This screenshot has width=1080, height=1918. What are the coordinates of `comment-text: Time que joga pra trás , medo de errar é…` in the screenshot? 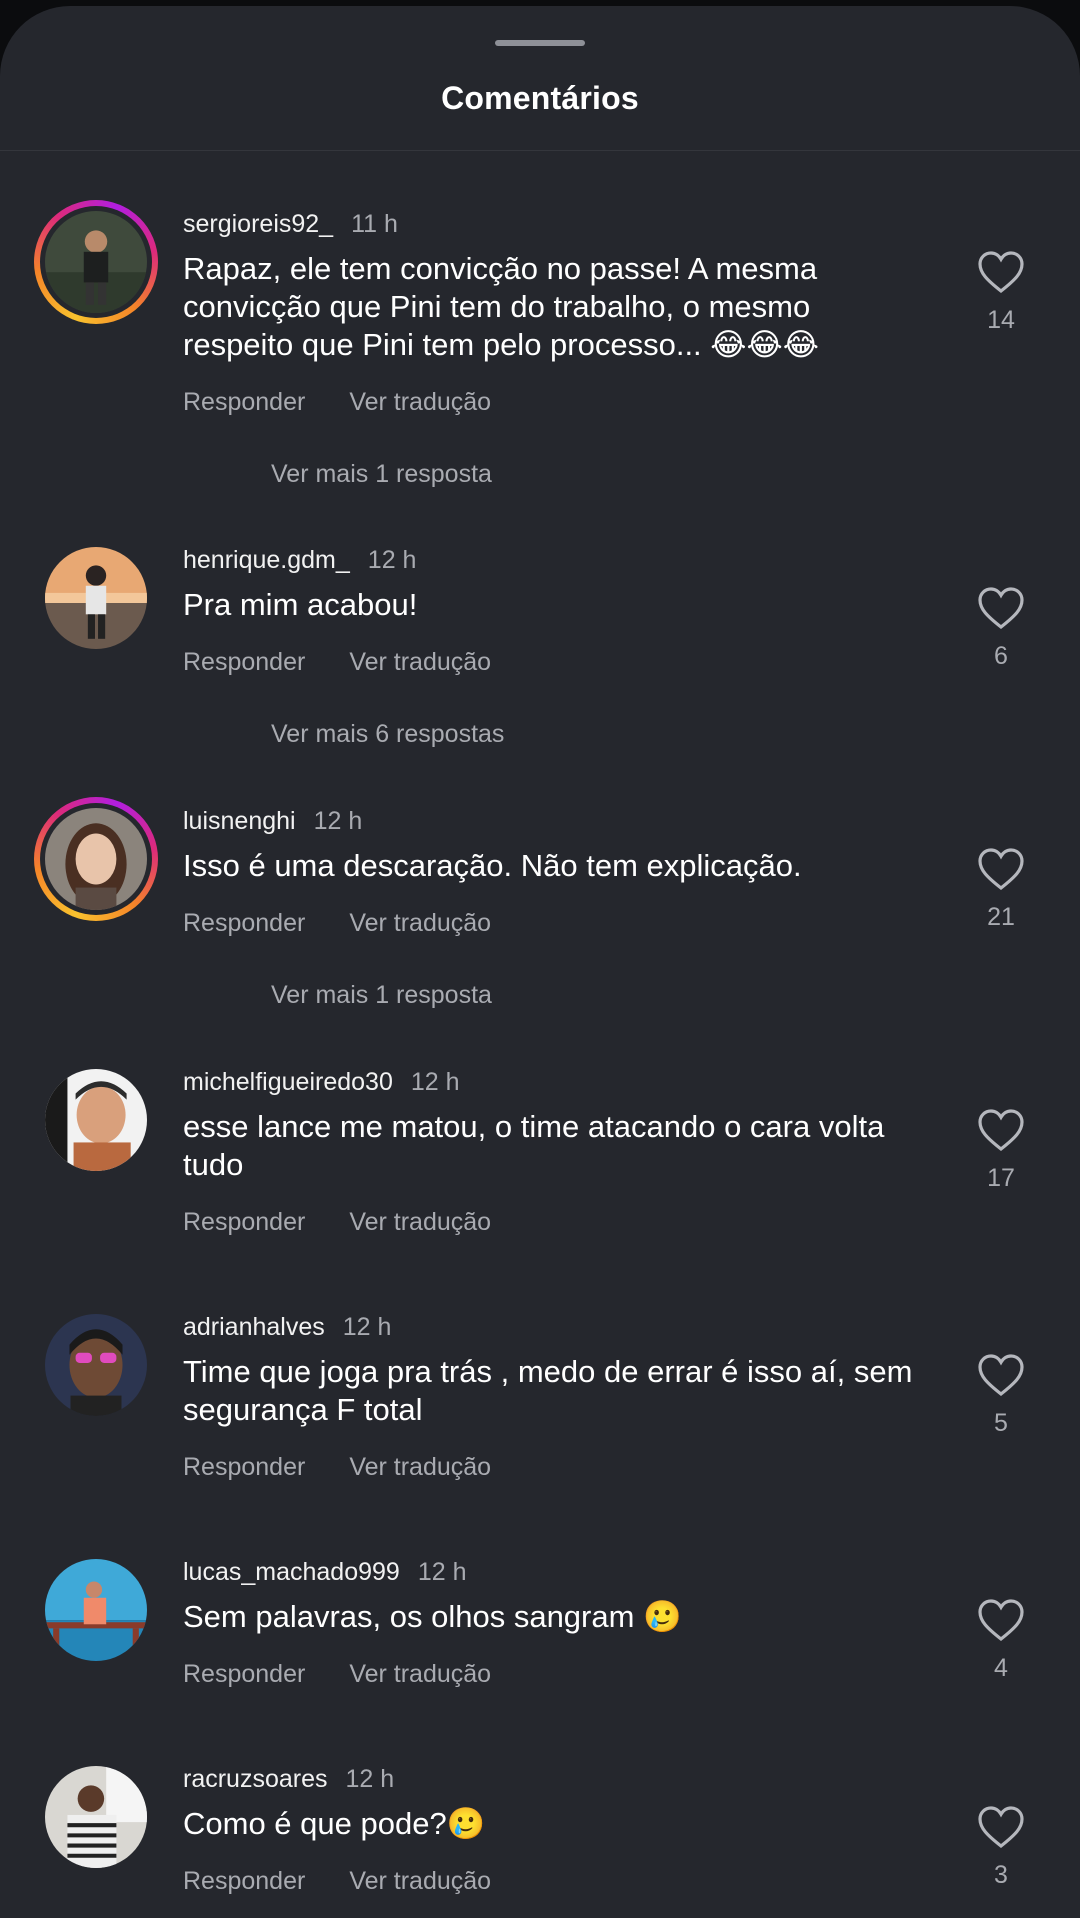 It's located at (548, 1390).